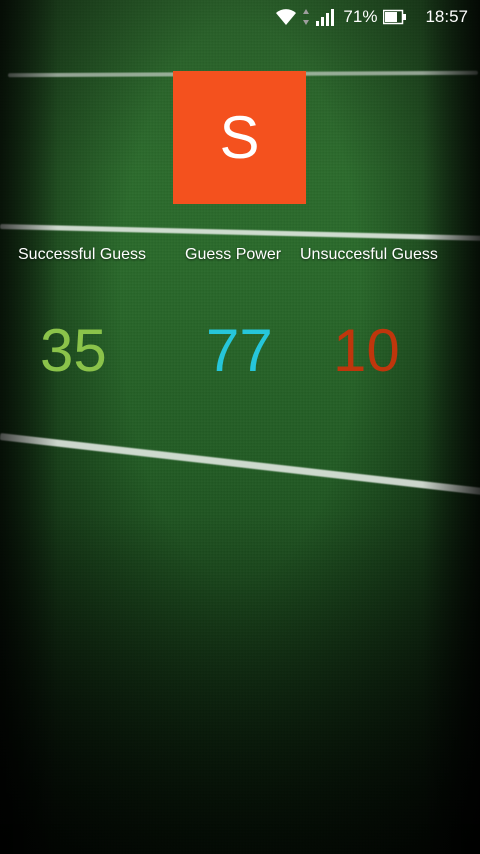 The width and height of the screenshot is (480, 854). I want to click on unsuccessful-guess-value: 10, so click(366, 350).